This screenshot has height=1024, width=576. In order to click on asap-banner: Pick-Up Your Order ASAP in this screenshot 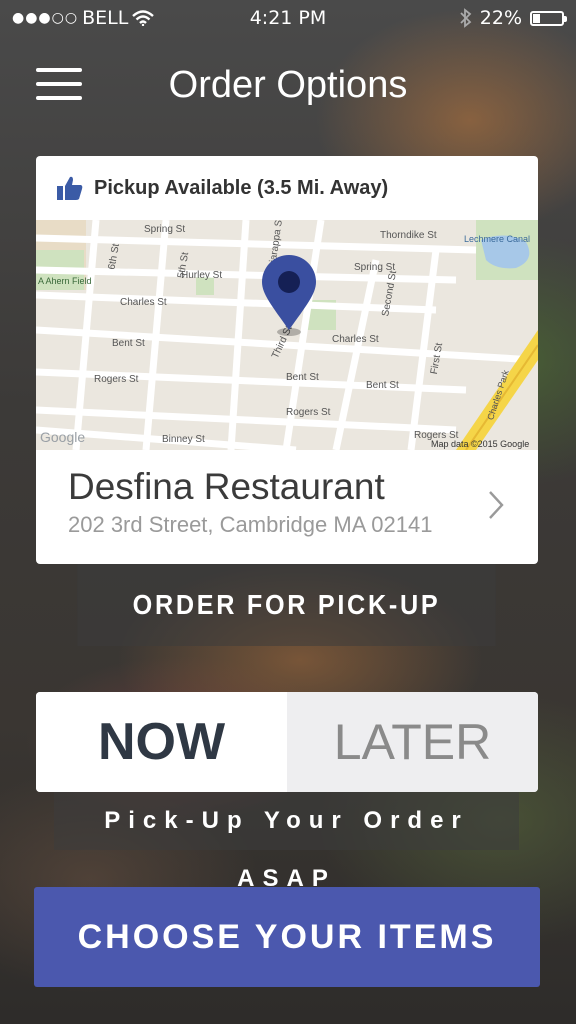, I will do `click(286, 842)`.